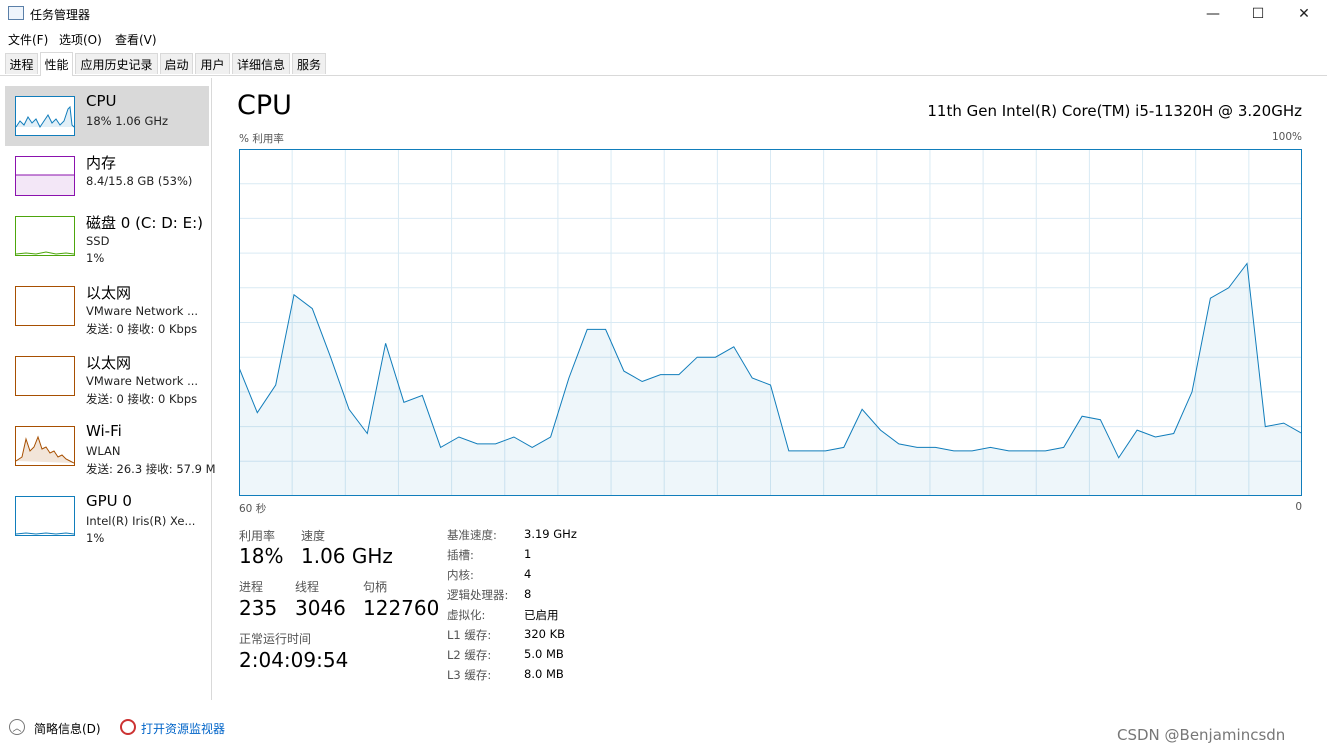 Image resolution: width=1327 pixels, height=755 pixels. Describe the element at coordinates (45, 236) in the screenshot. I see `disk-thumbnail` at that location.